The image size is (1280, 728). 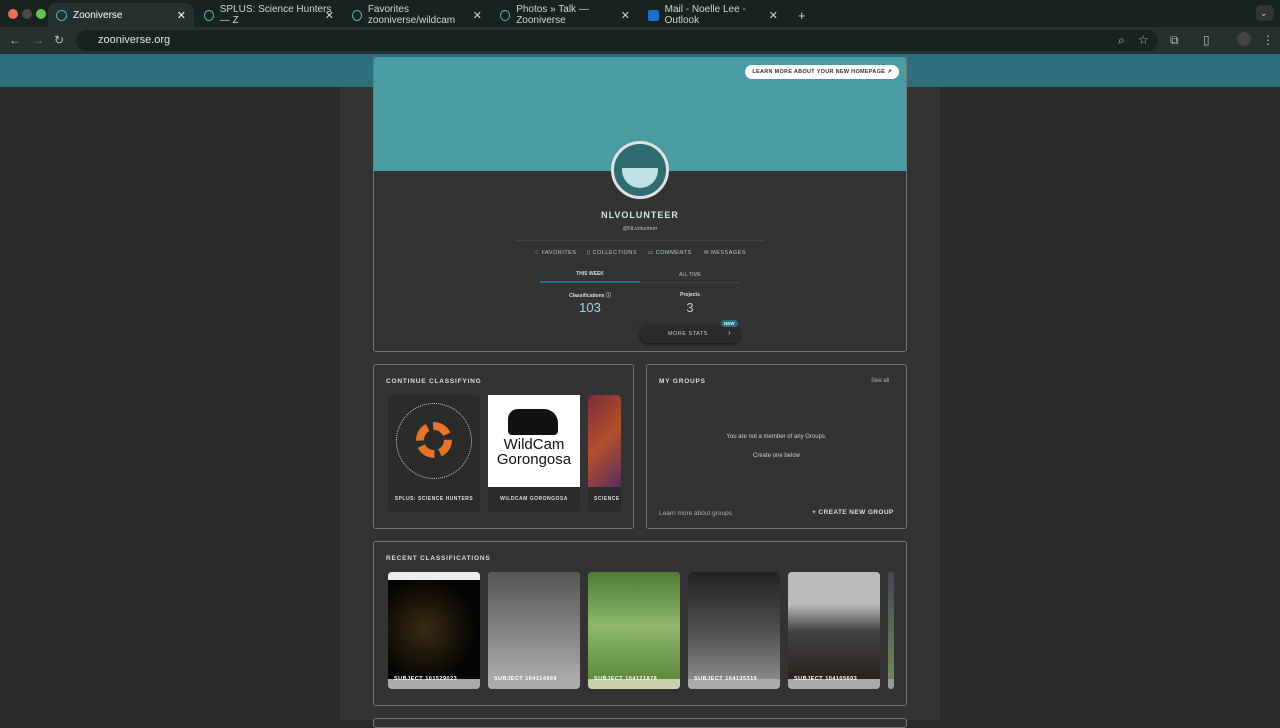 I want to click on tab-mail: Mail - Noelle Lee - Outlook ✕, so click(x=713, y=15).